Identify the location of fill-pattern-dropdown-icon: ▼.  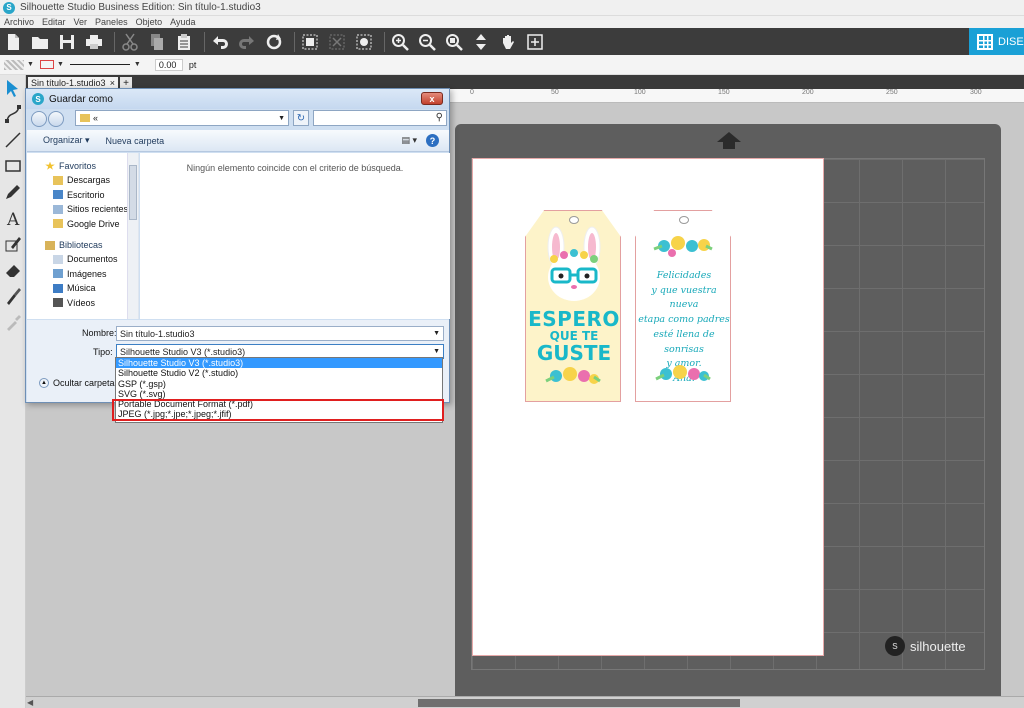
(30, 64).